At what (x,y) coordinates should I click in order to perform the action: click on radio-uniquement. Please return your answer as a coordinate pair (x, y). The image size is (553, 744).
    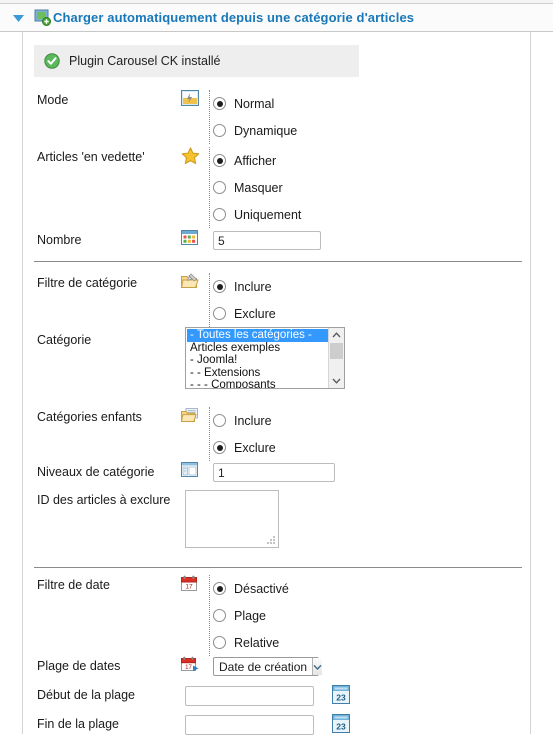
    Looking at the image, I should click on (219, 214).